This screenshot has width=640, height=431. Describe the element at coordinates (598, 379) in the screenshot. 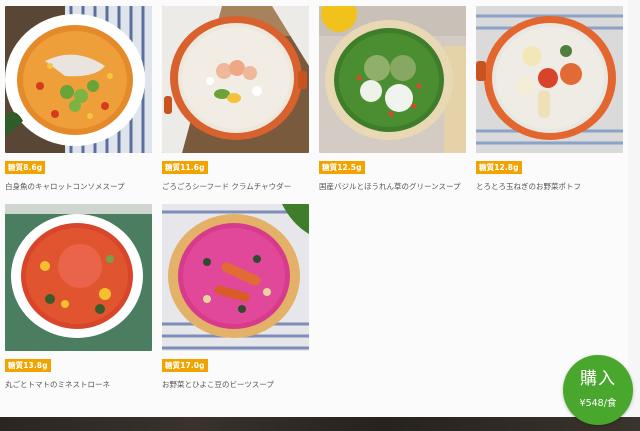

I see `buy-label: 購入` at that location.